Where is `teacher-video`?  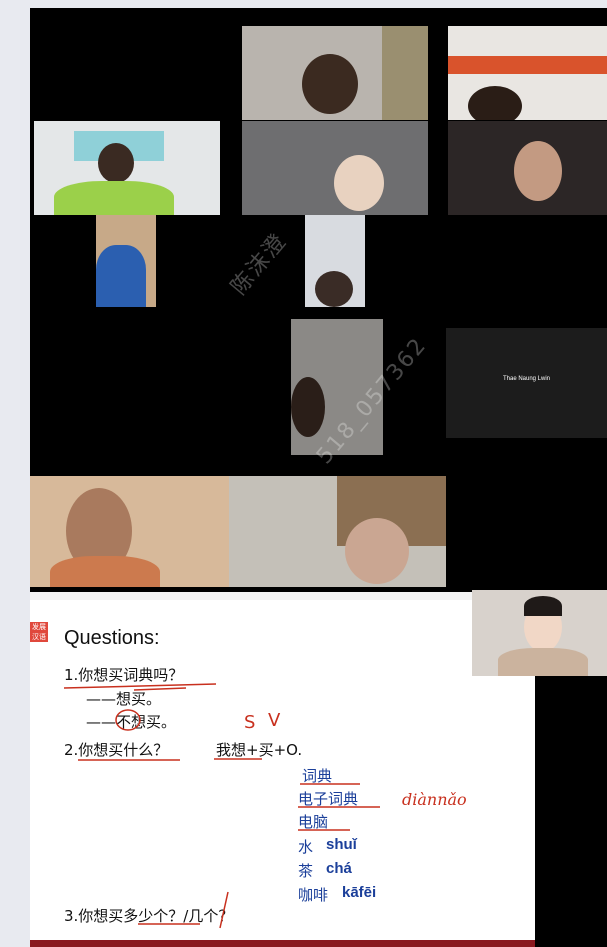
teacher-video is located at coordinates (539, 633).